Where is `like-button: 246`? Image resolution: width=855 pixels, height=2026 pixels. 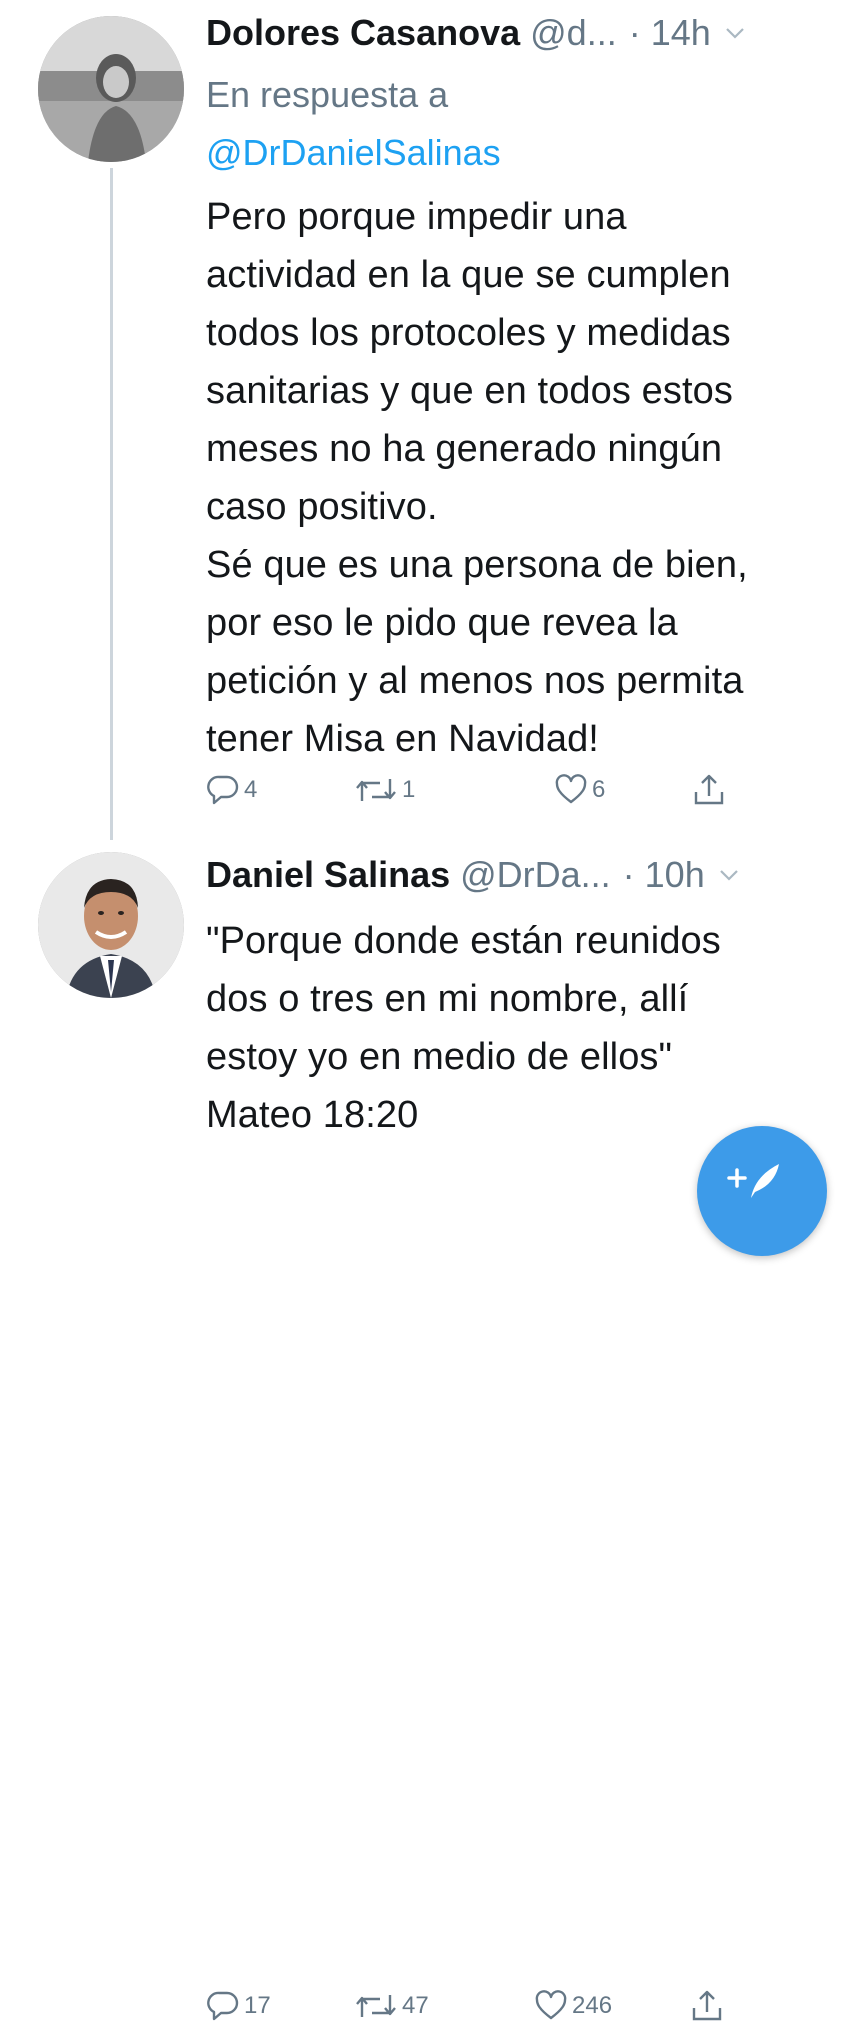
like-button: 246 is located at coordinates (573, 2006).